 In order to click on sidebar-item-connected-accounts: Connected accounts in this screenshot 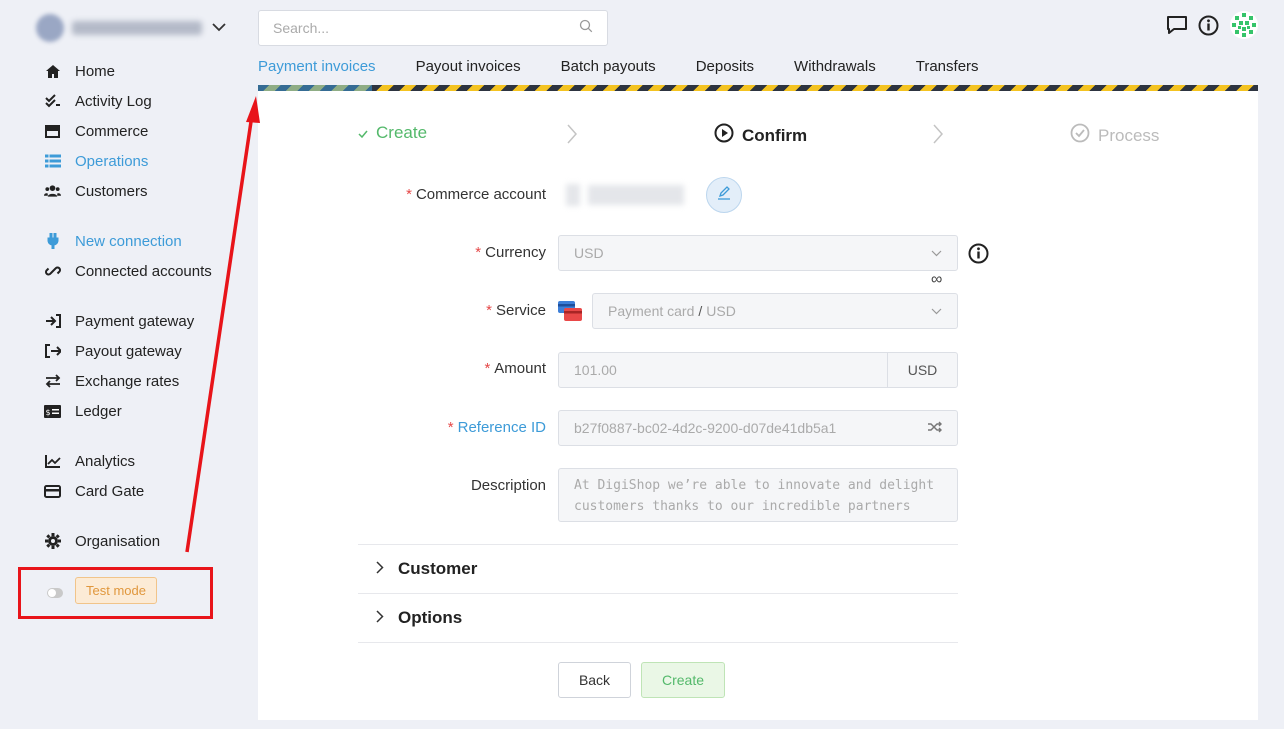, I will do `click(128, 271)`.